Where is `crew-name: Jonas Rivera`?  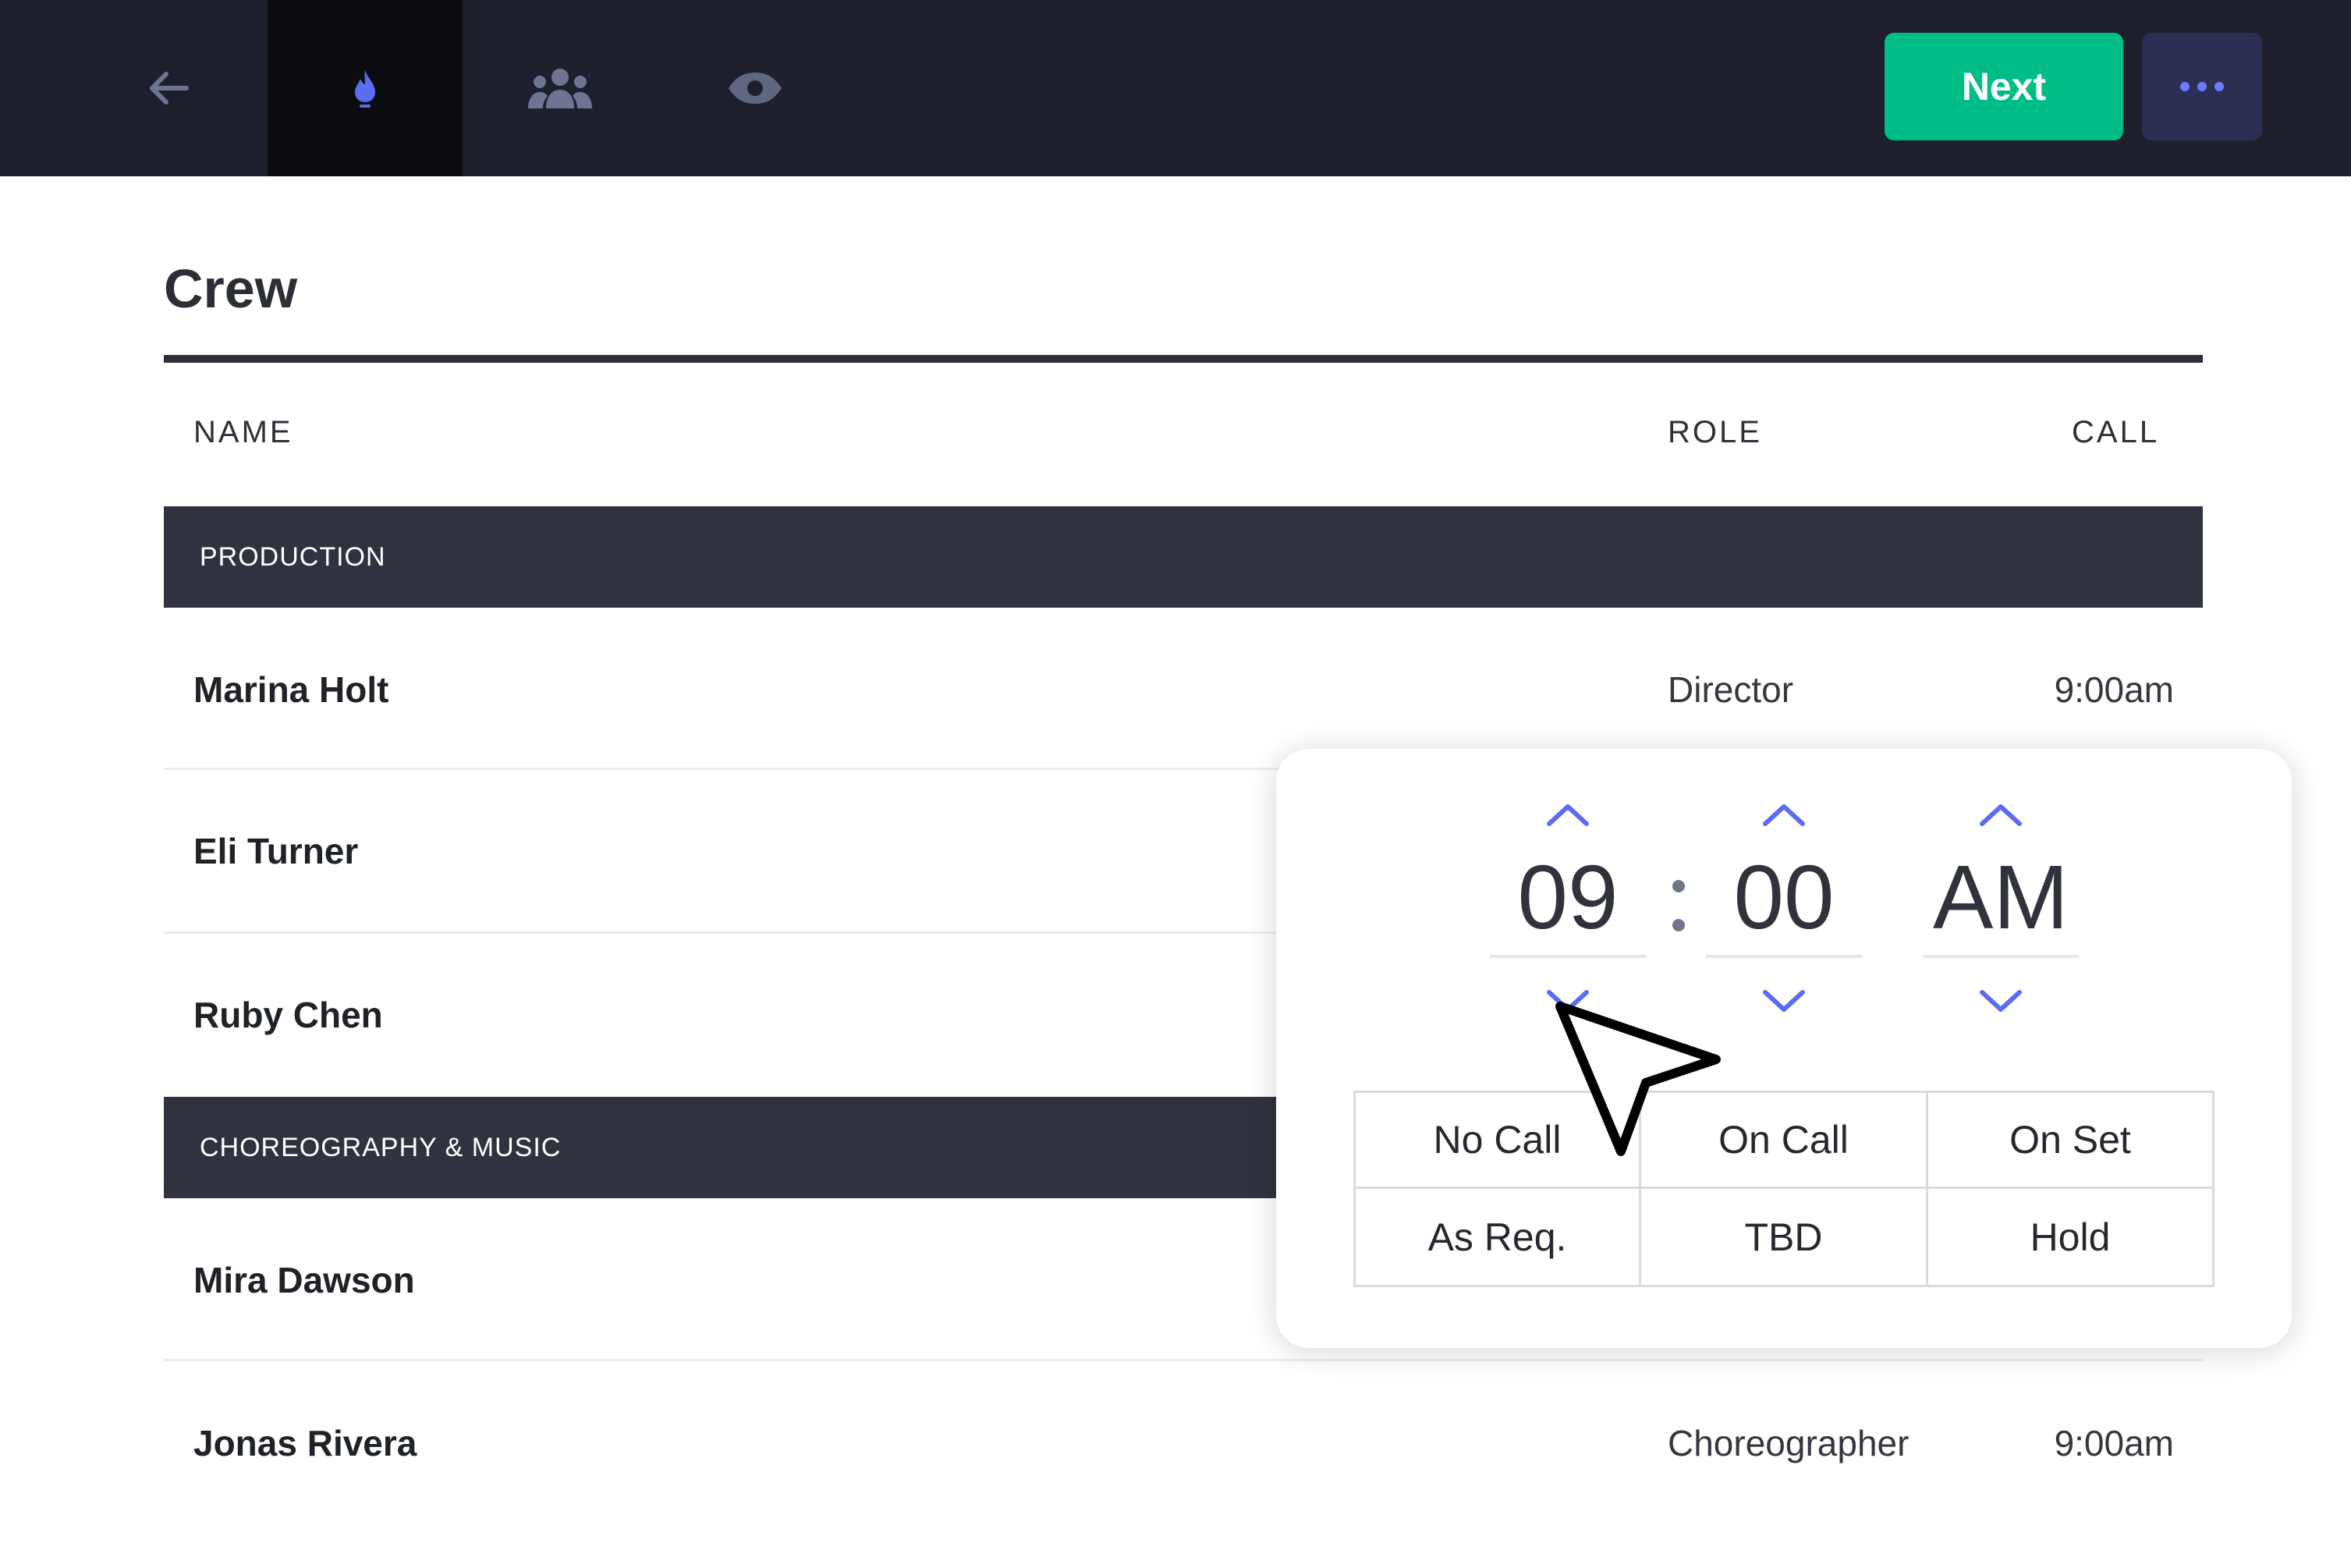 crew-name: Jonas Rivera is located at coordinates (305, 1443).